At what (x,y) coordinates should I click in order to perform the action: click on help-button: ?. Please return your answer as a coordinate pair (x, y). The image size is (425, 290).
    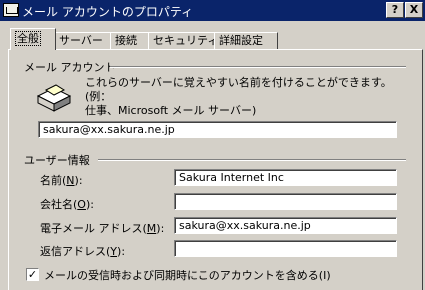
    Looking at the image, I should click on (395, 10).